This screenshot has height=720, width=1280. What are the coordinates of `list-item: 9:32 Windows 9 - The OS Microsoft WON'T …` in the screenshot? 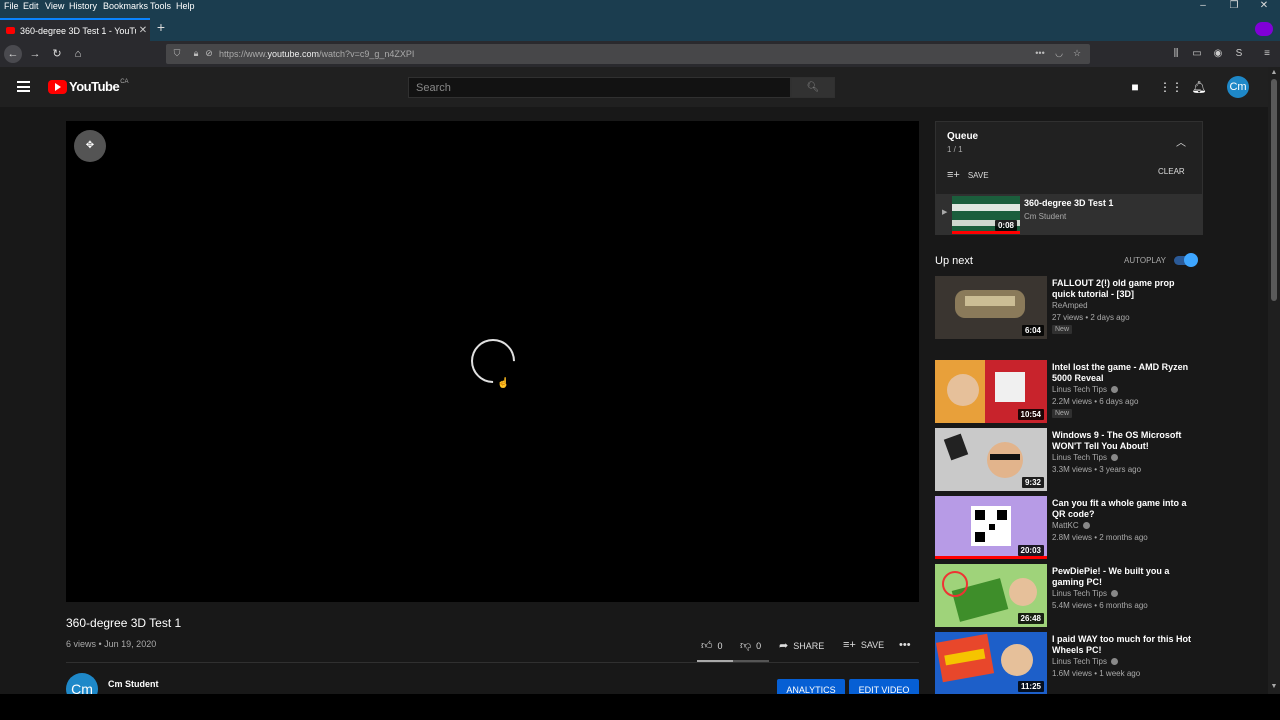 It's located at (1069, 460).